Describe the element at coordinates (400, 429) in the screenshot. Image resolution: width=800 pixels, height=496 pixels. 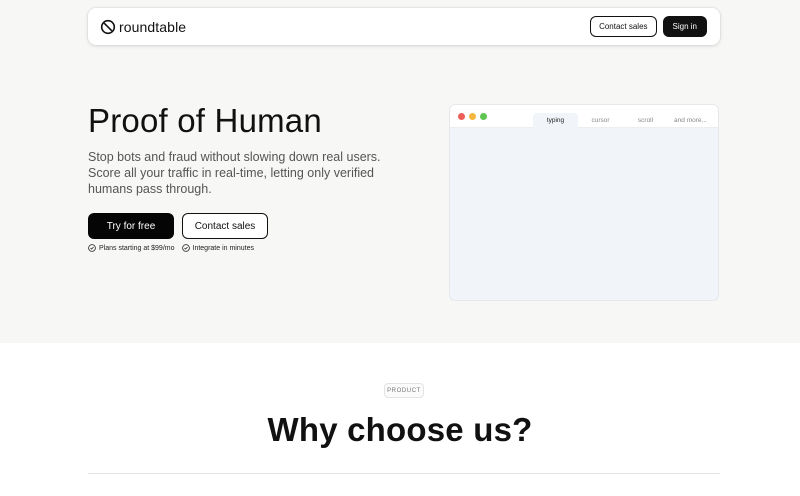
I see `section-title: Why choose us?` at that location.